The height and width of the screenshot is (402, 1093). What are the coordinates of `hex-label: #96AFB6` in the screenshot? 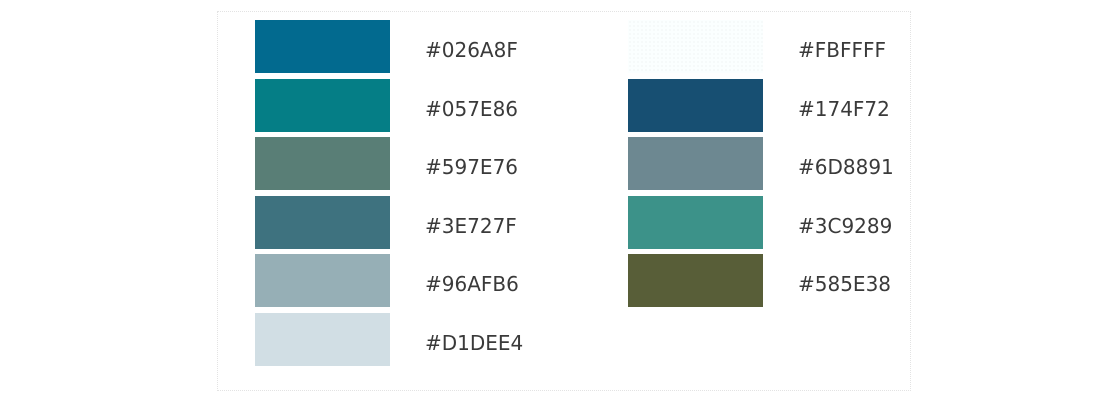 It's located at (472, 284).